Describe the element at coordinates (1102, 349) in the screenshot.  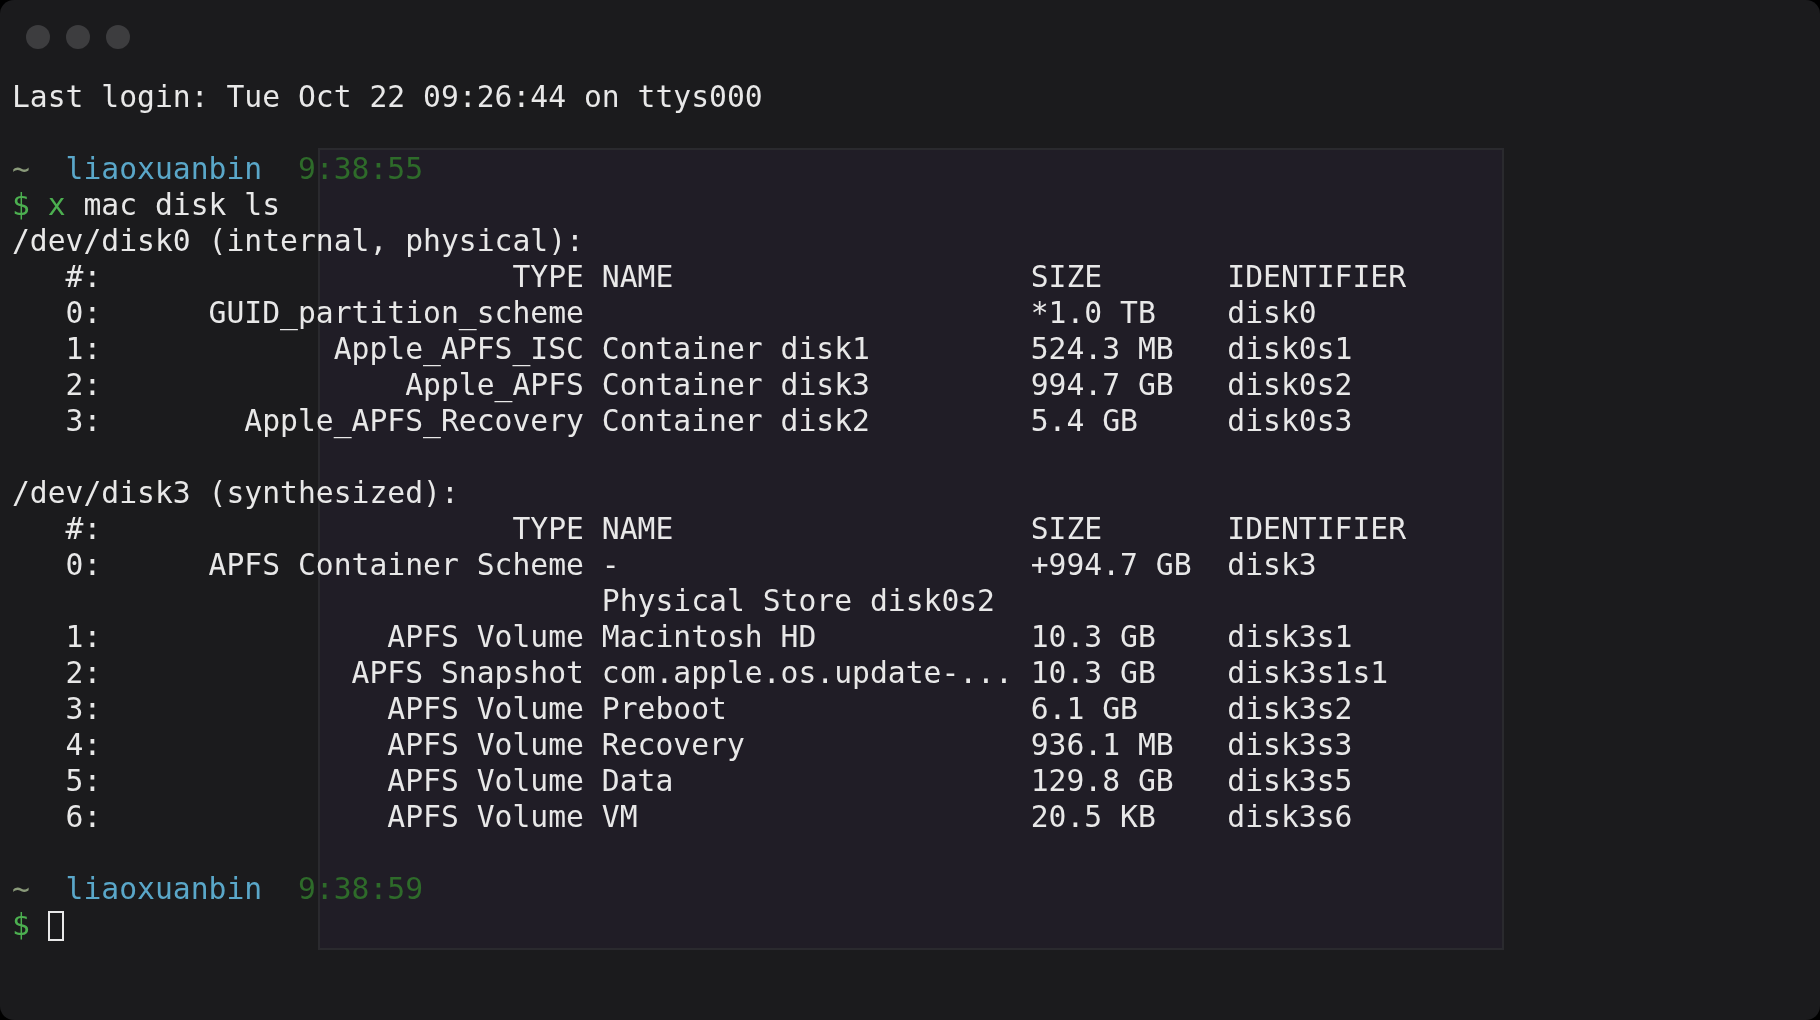
I see `table-cell: 524.3 MB` at that location.